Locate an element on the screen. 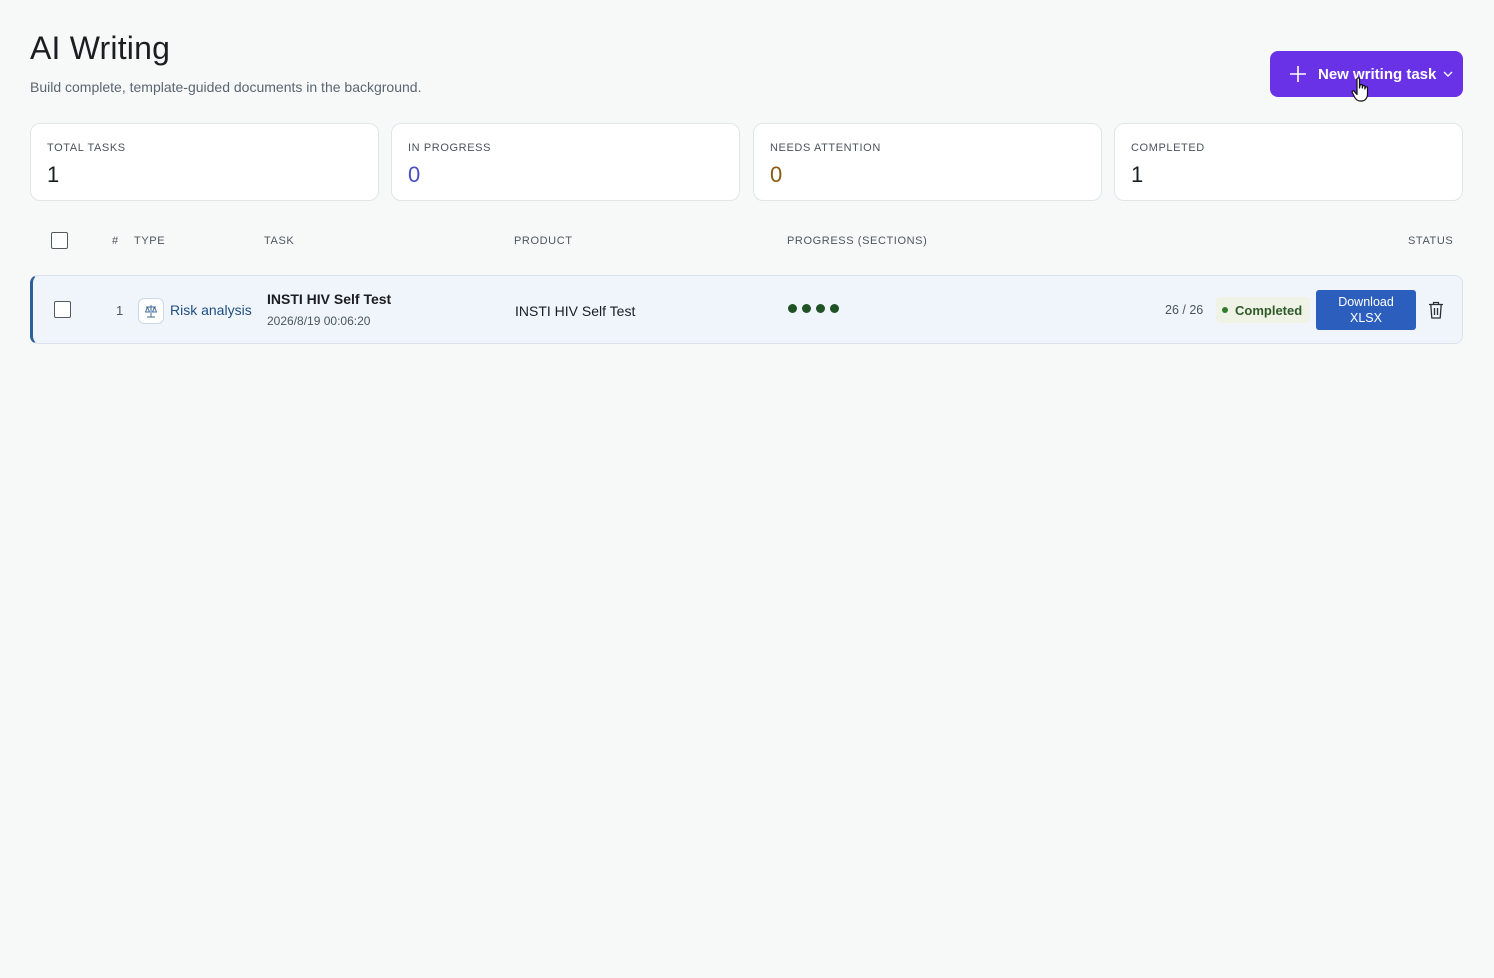 The height and width of the screenshot is (978, 1494). status-dot is located at coordinates (1225, 310).